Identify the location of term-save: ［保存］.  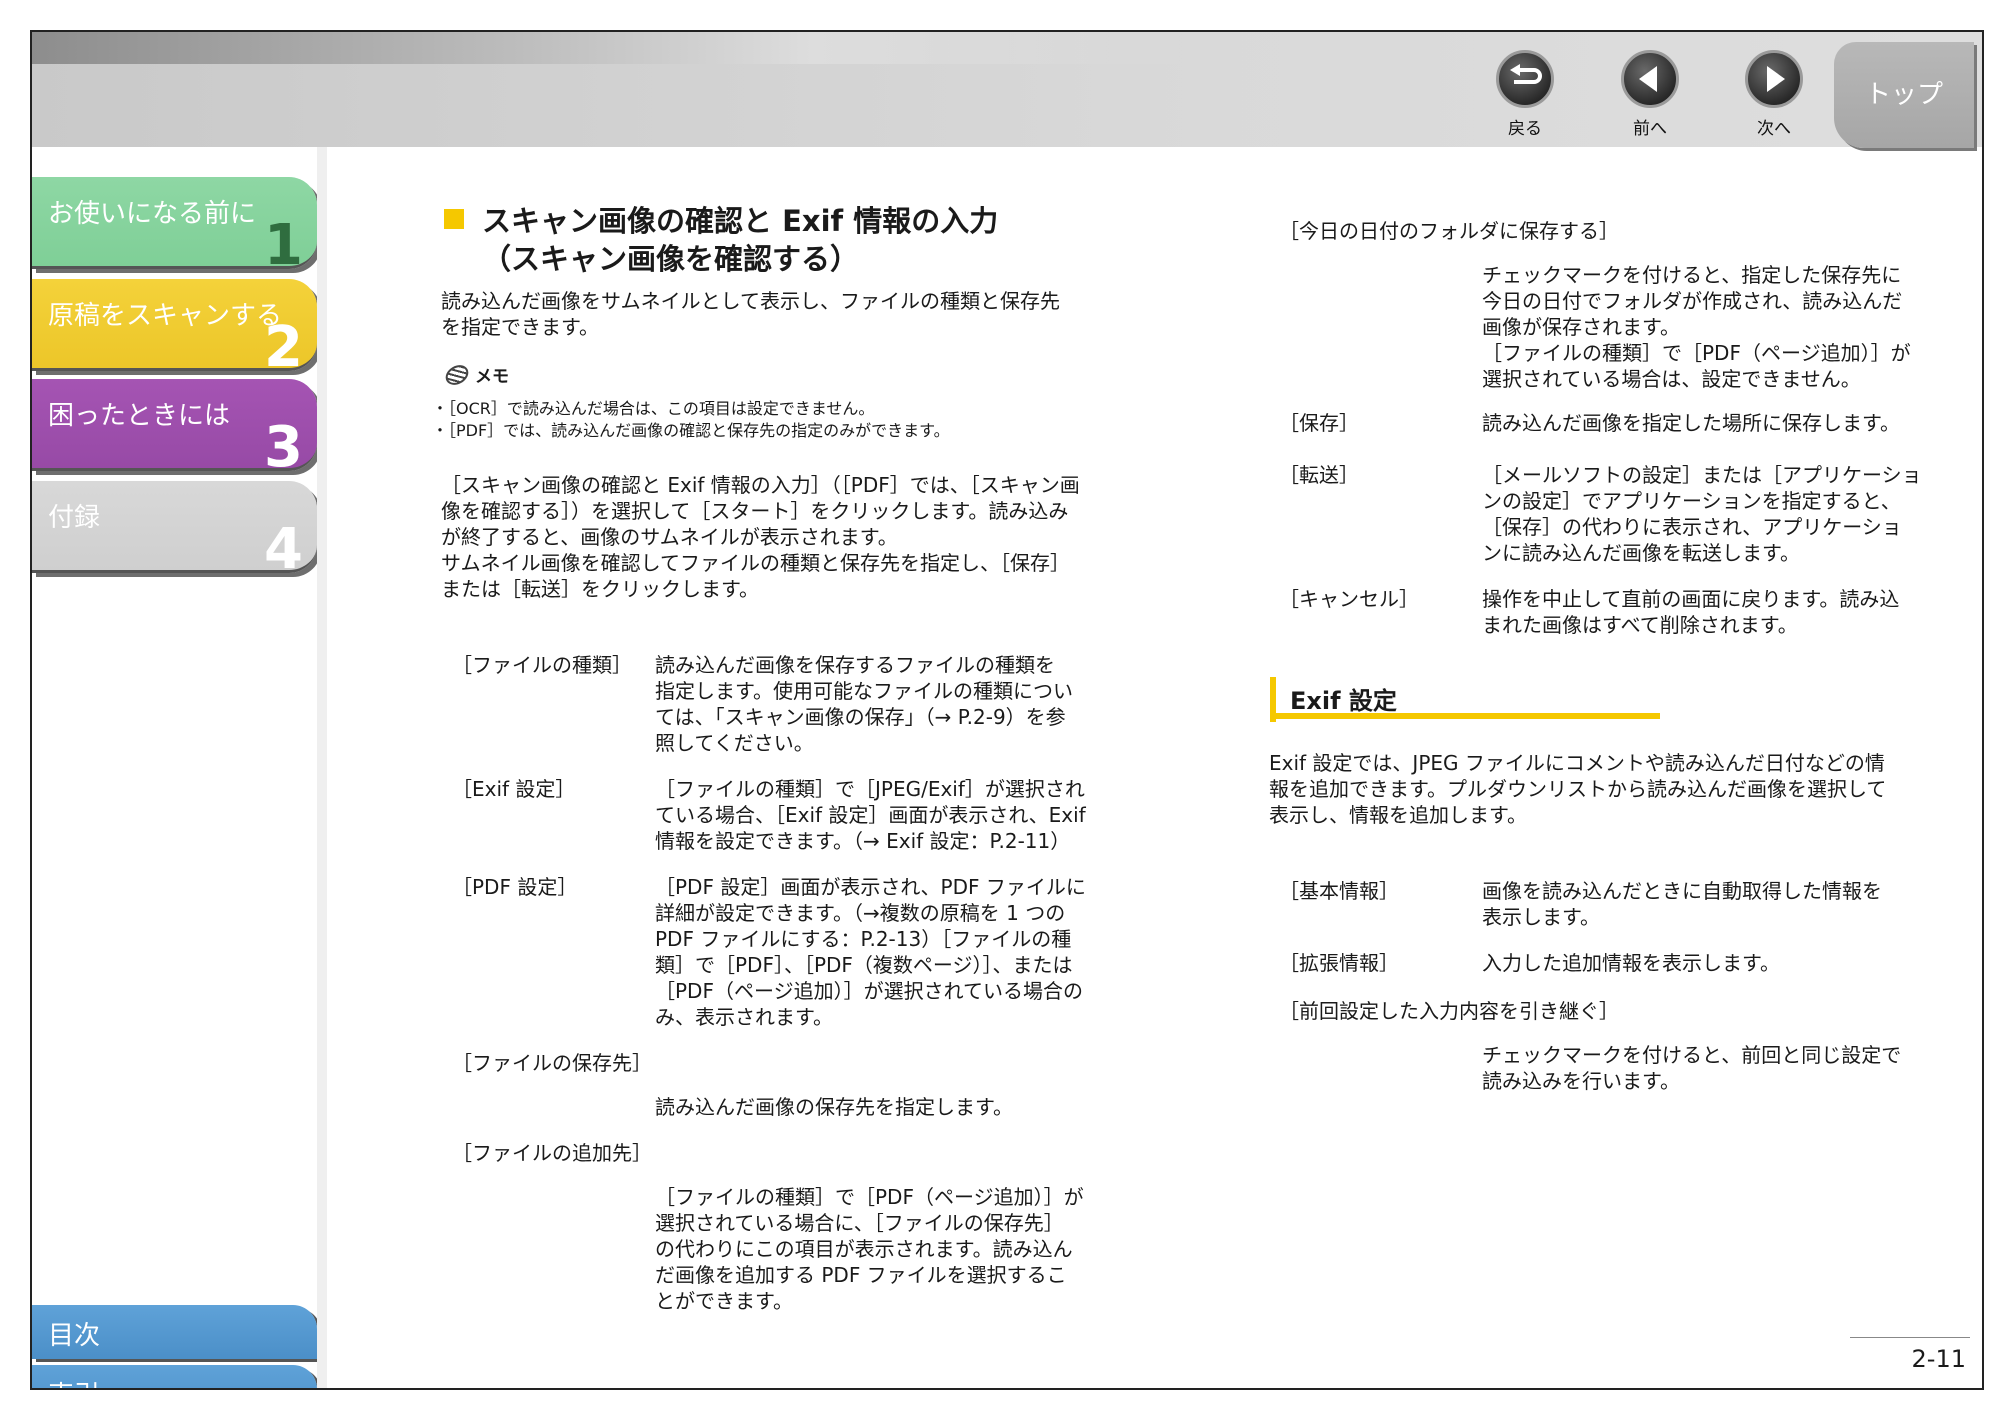
(1319, 423).